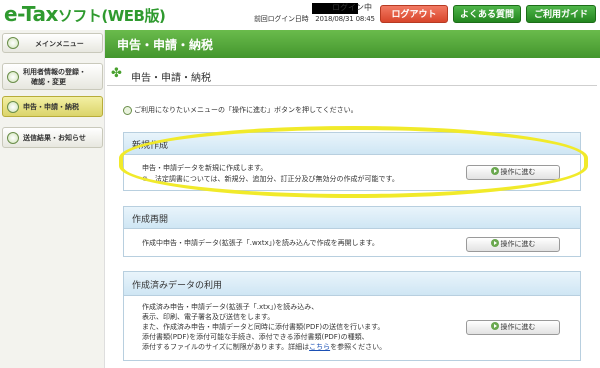 Image resolution: width=600 pixels, height=368 pixels. What do you see at coordinates (263, 327) in the screenshot?
I see `card-text: また、作成済み申告・申請データと同時に添付書類(PDF)の送信を行います。` at bounding box center [263, 327].